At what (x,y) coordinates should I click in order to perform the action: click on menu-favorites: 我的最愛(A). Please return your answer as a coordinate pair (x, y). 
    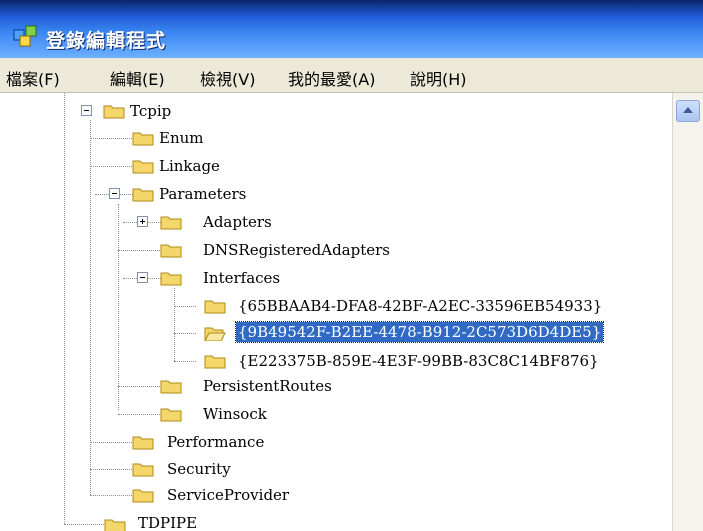
    Looking at the image, I should click on (331, 78).